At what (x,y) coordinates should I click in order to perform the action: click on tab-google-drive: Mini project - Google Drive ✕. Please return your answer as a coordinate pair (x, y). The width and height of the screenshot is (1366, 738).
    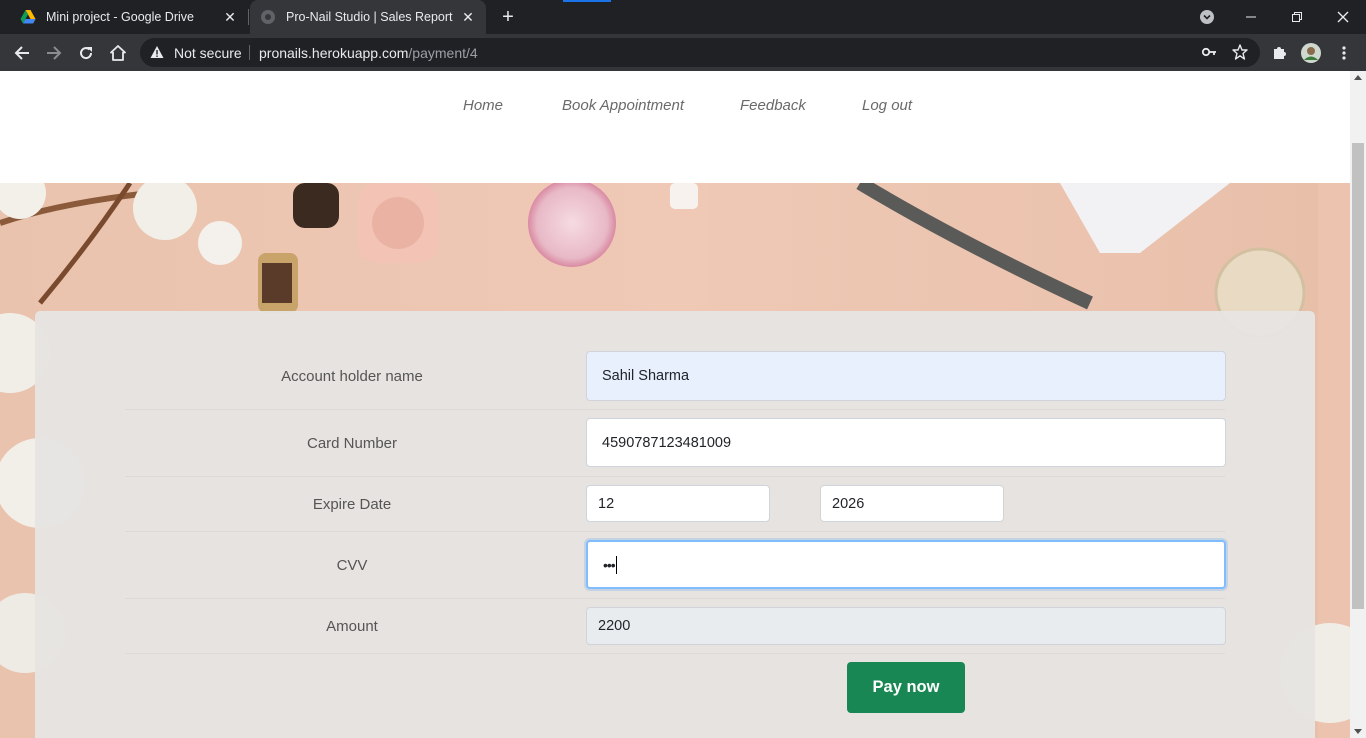
    Looking at the image, I should click on (124, 17).